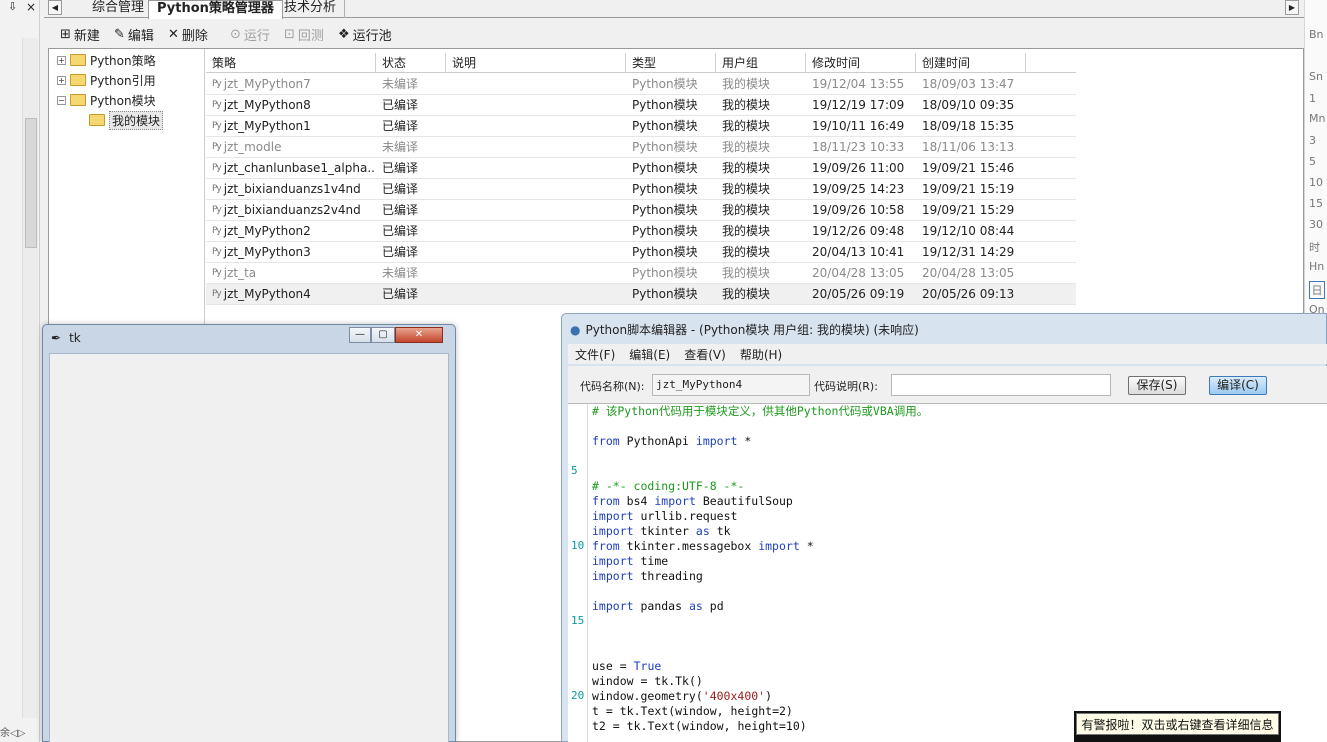  I want to click on edit-button: ✎ 编辑, so click(134, 34).